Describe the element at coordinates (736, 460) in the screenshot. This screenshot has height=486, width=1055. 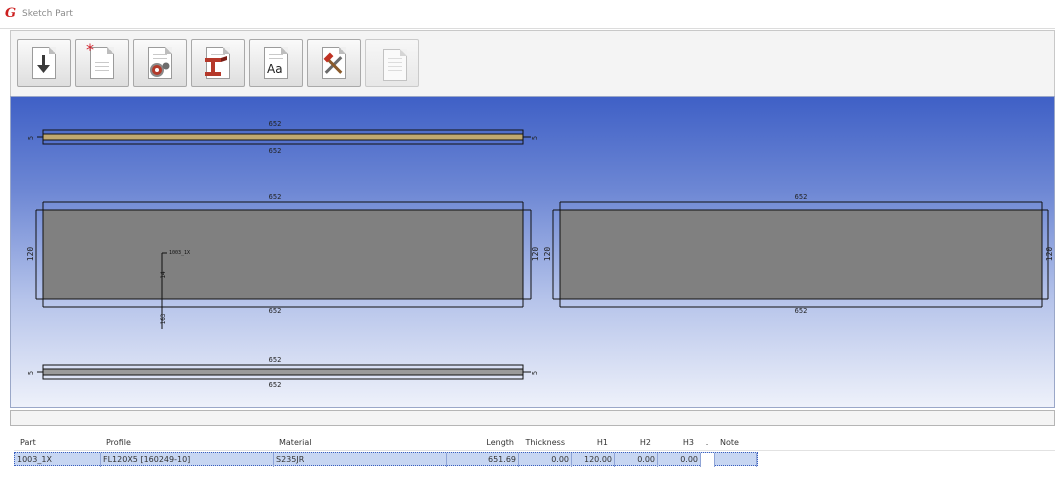
I see `cell-note` at that location.